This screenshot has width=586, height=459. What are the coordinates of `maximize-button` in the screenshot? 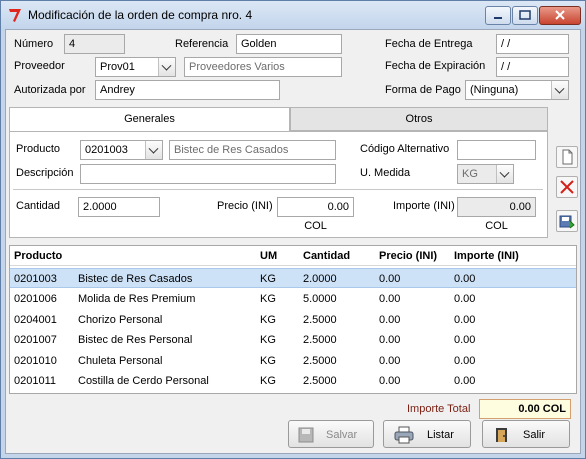 It's located at (525, 15).